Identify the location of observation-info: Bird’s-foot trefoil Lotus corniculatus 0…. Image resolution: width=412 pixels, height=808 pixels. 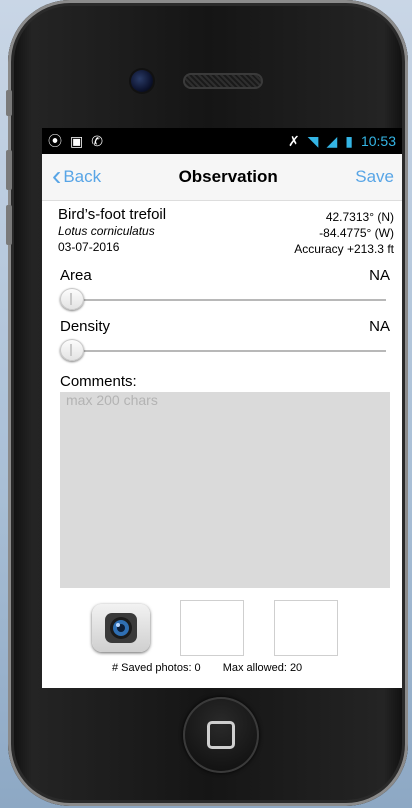
(222, 229).